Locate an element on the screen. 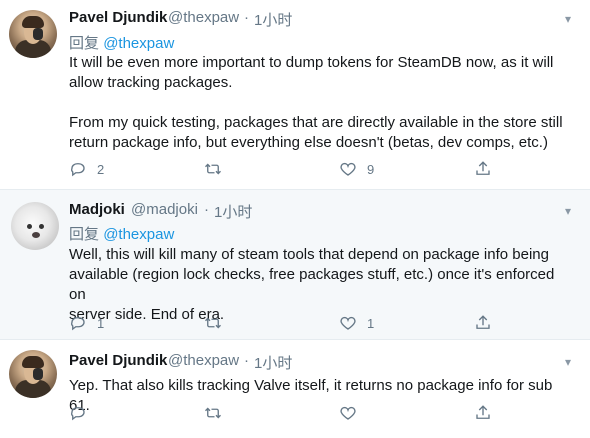  author-name: Madjoki is located at coordinates (97, 209).